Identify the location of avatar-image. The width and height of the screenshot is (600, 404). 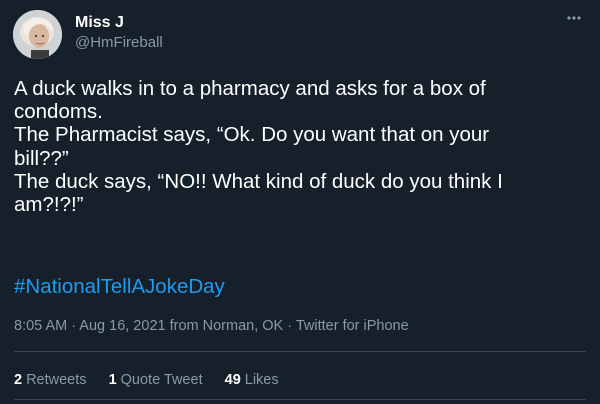
(37, 34).